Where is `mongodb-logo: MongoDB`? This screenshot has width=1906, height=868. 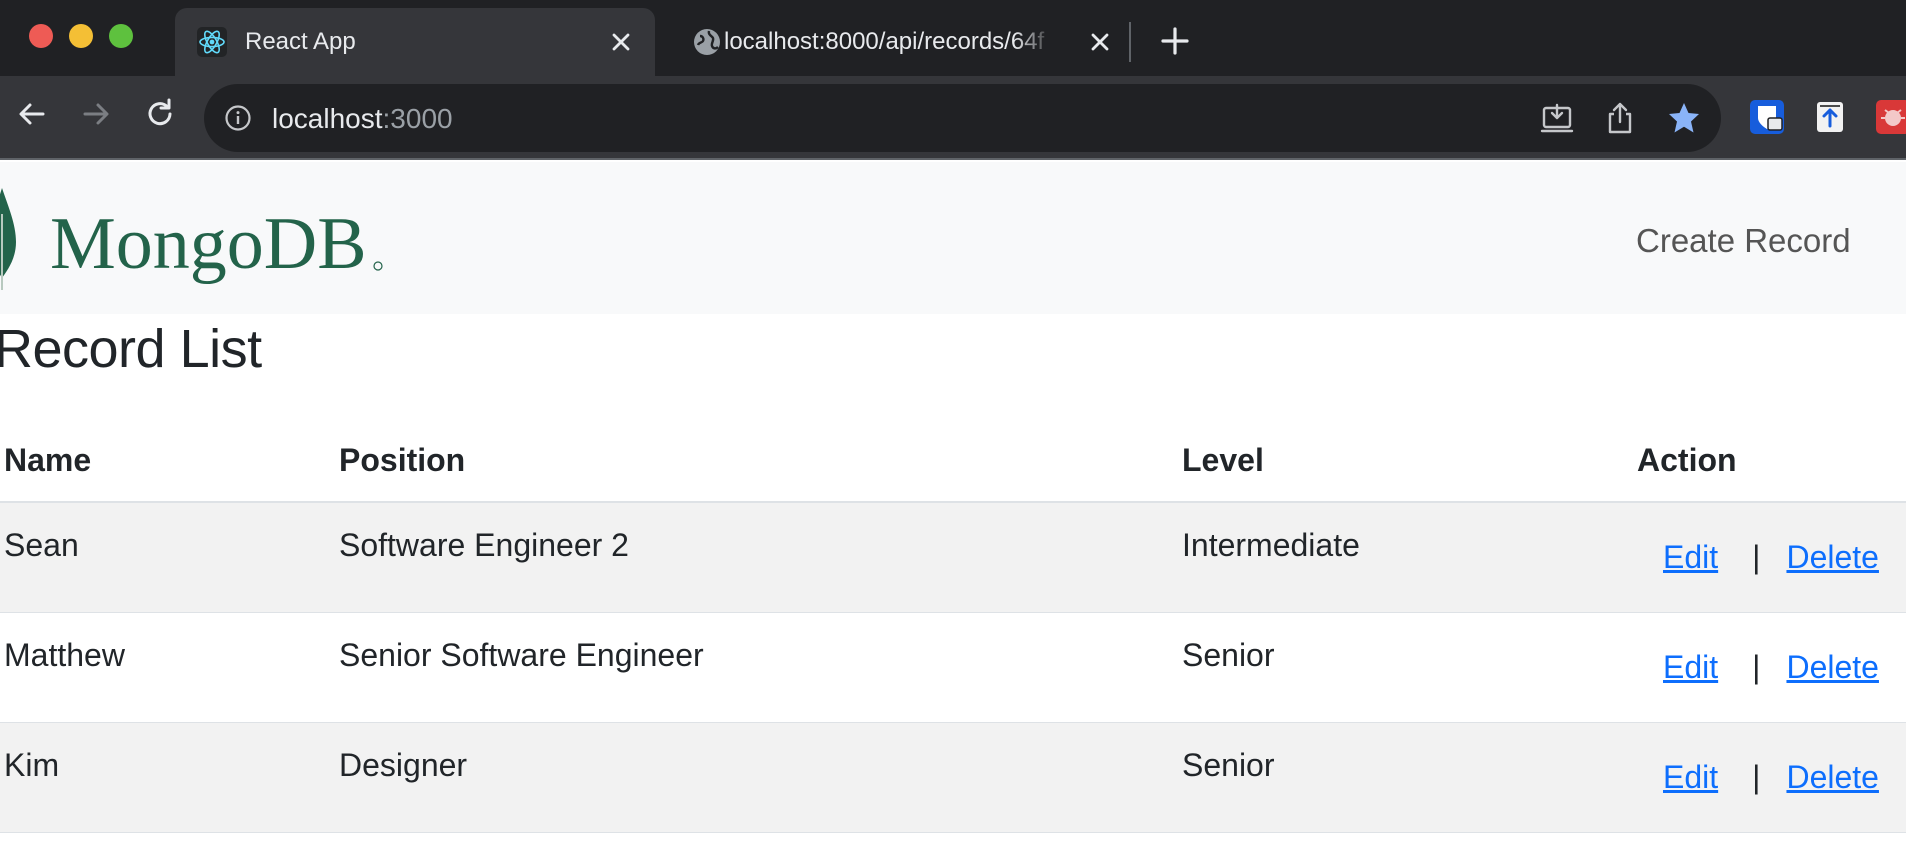 mongodb-logo: MongoDB is located at coordinates (197, 239).